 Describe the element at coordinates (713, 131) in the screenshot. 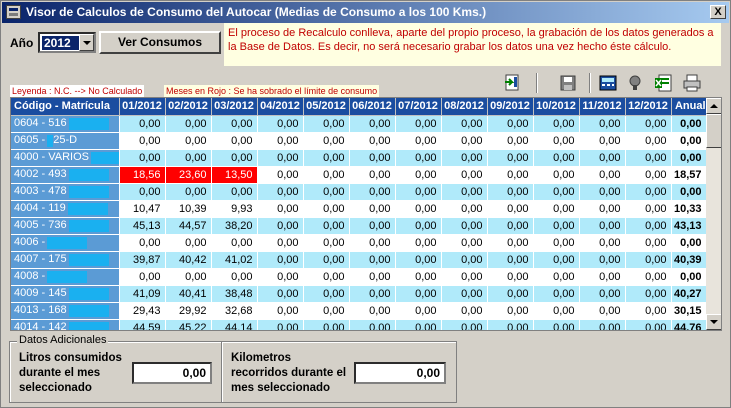

I see `scroll-thumb` at that location.